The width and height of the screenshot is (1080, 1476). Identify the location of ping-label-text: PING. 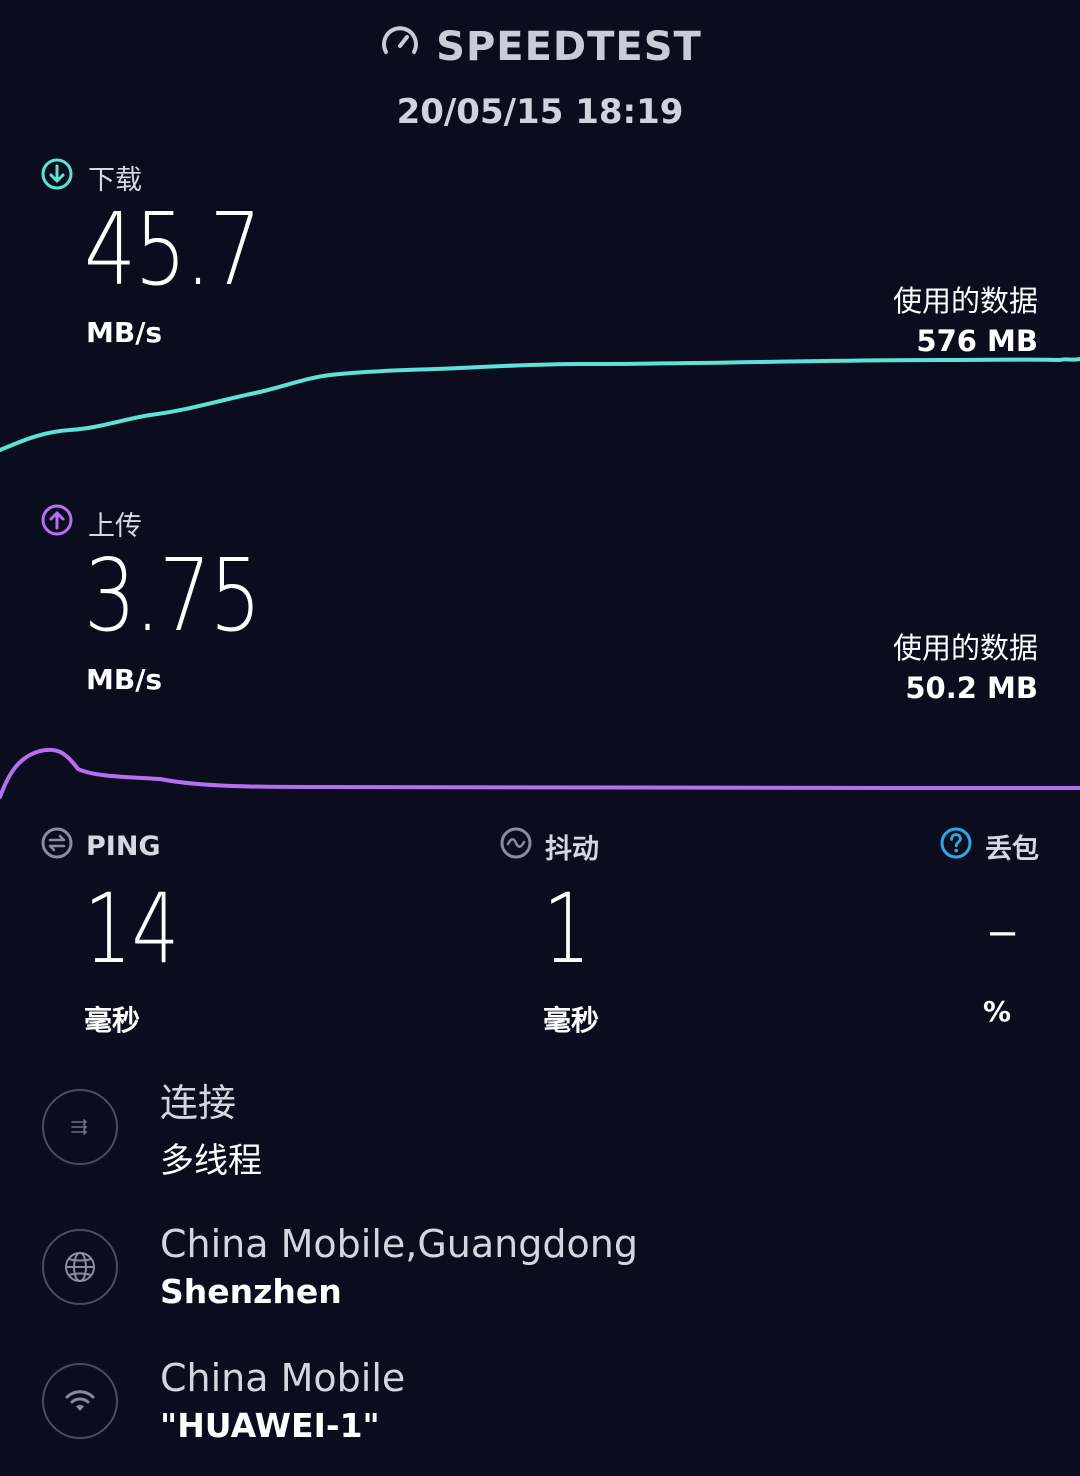
(123, 846).